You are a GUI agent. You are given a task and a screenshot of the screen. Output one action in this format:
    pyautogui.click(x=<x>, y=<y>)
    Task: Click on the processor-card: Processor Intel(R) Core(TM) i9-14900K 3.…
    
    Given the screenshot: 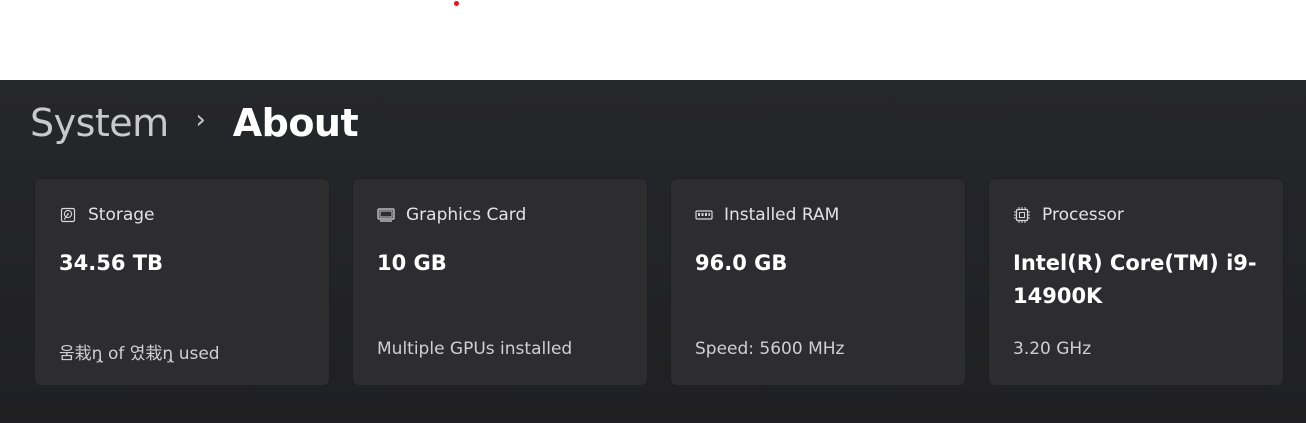 What is the action you would take?
    pyautogui.click(x=1136, y=282)
    